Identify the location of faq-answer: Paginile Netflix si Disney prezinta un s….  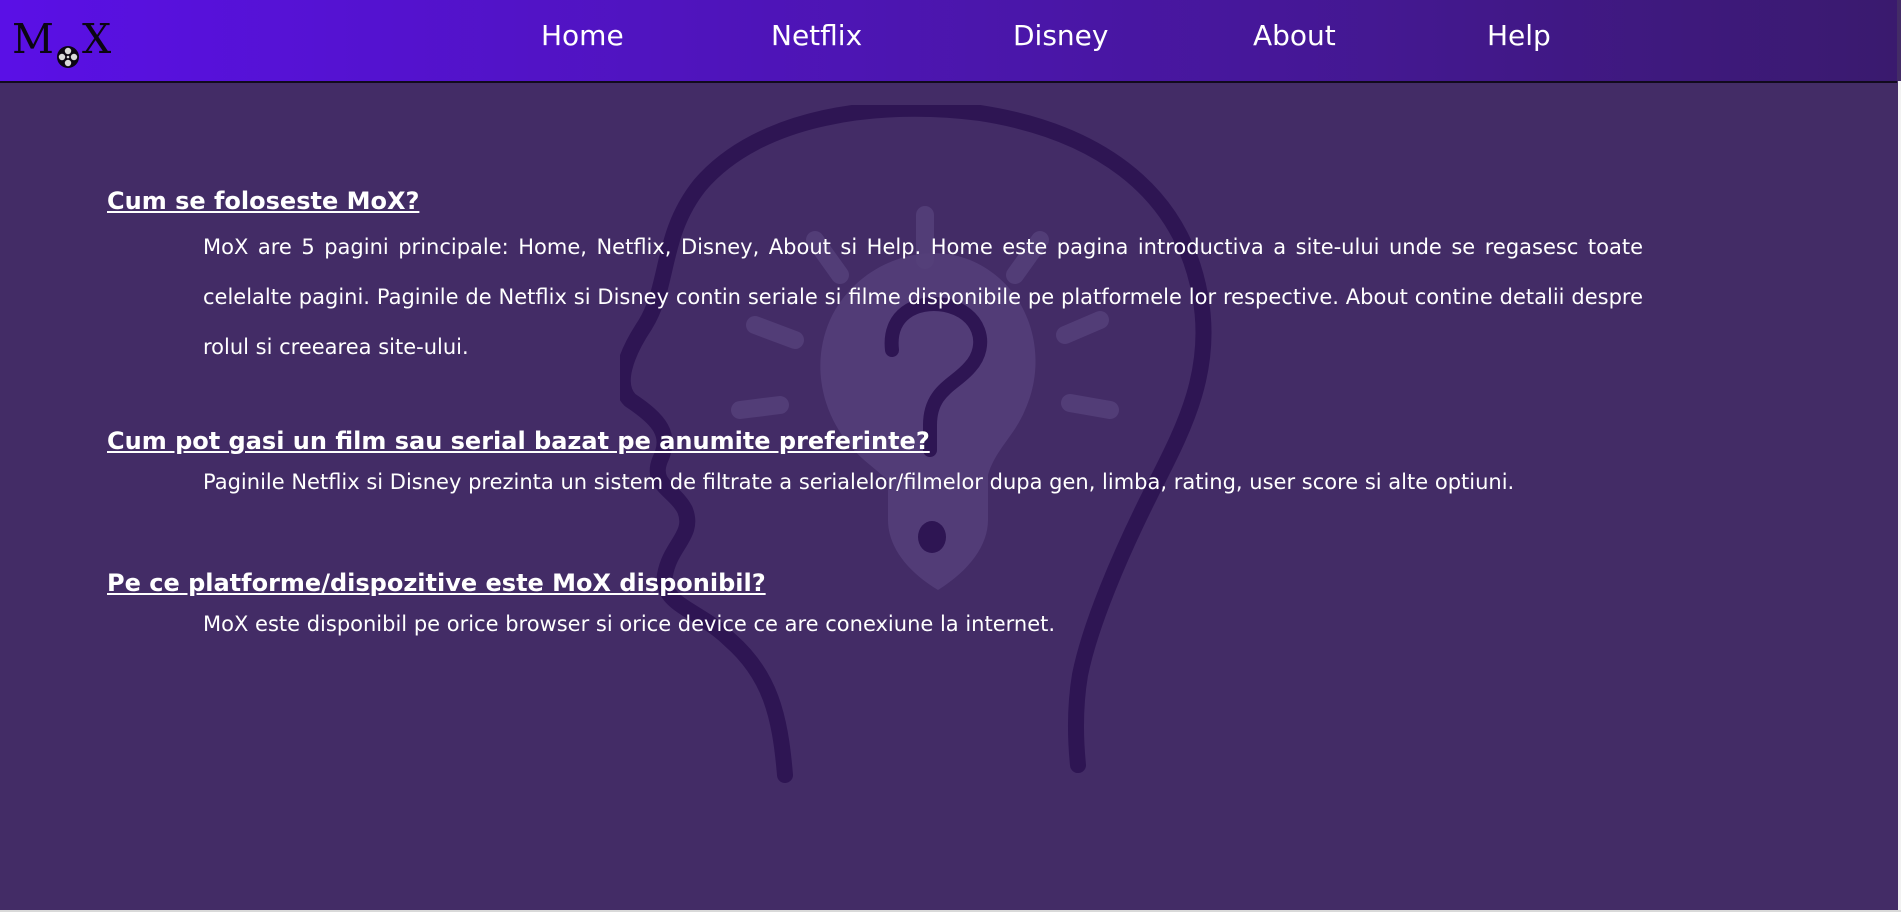
(859, 482).